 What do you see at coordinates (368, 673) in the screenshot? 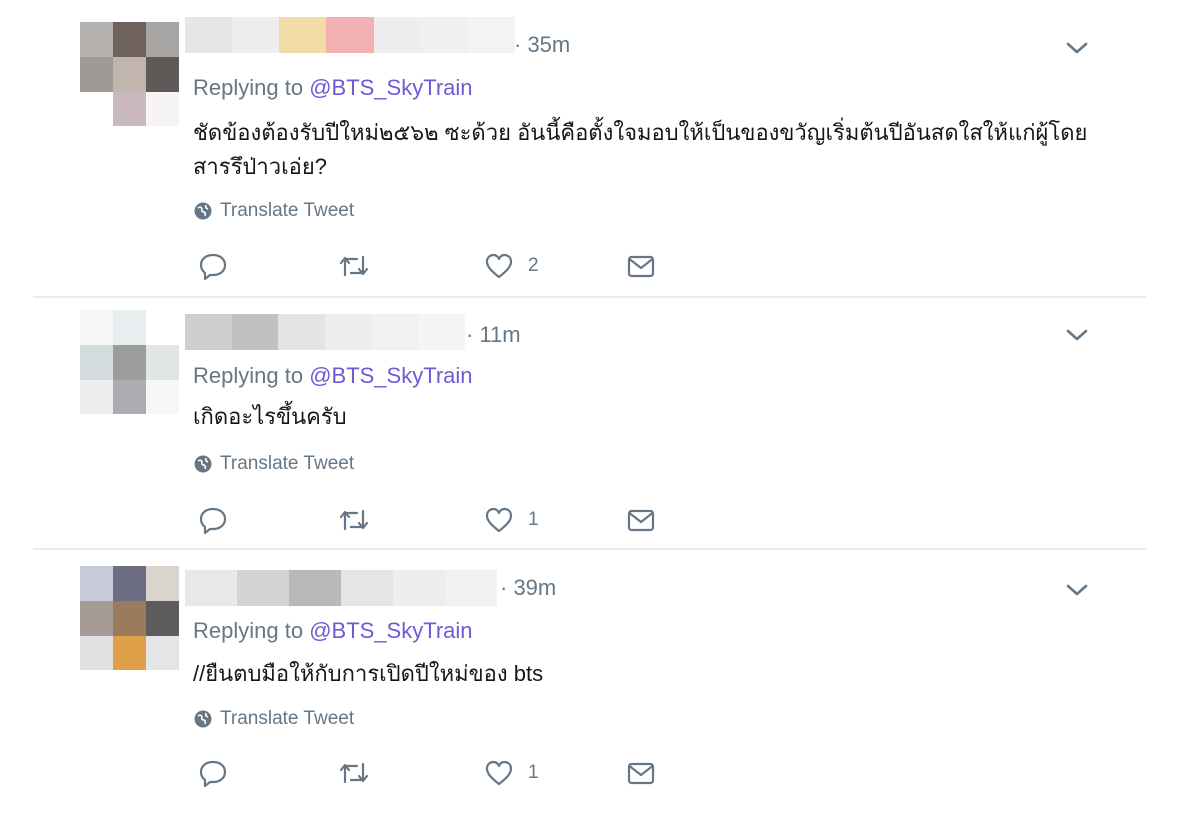
I see `tweet-text: //ยืนตบมือให้กับการเปิดปีใหม่ของ bts` at bounding box center [368, 673].